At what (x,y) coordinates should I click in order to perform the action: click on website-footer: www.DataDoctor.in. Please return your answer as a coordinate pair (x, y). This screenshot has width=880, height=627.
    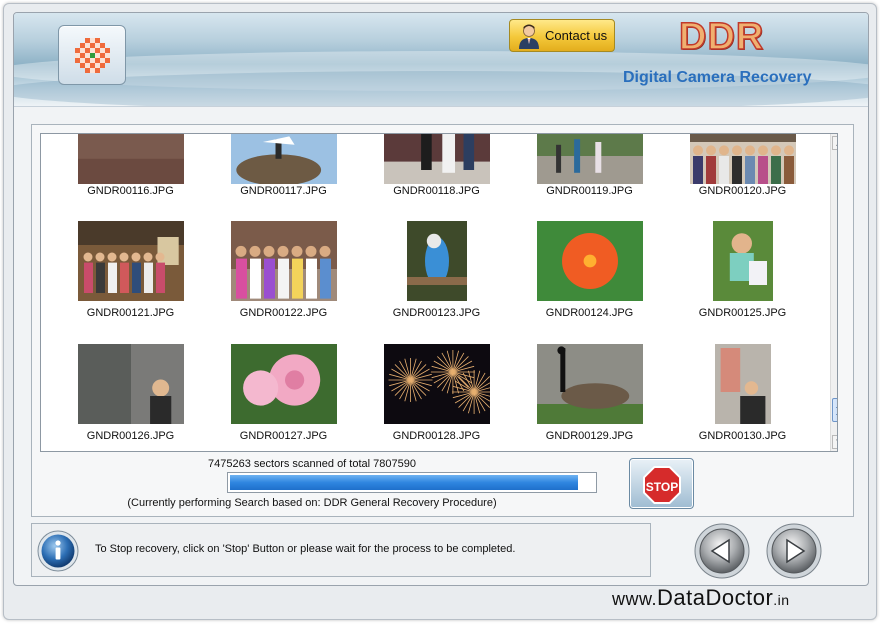
    Looking at the image, I should click on (701, 598).